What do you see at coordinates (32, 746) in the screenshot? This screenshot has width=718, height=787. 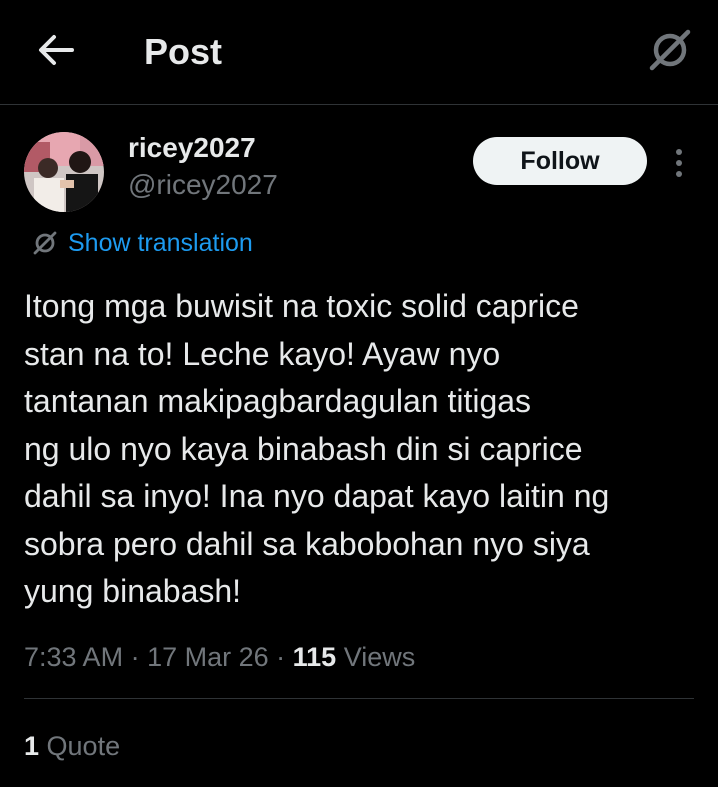 I see `quotes-count: 1` at bounding box center [32, 746].